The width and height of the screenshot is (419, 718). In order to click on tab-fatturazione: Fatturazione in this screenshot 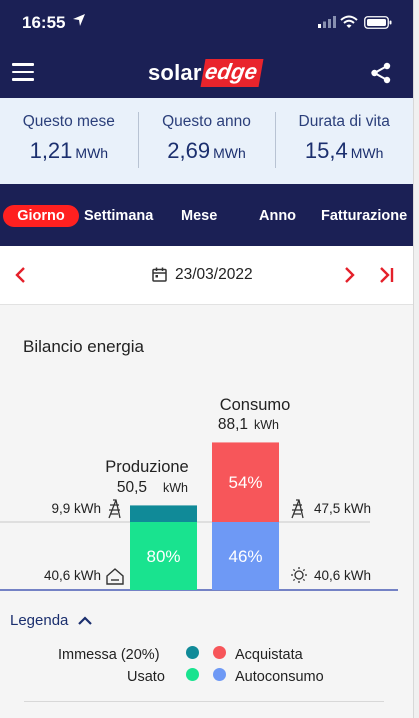, I will do `click(364, 216)`.